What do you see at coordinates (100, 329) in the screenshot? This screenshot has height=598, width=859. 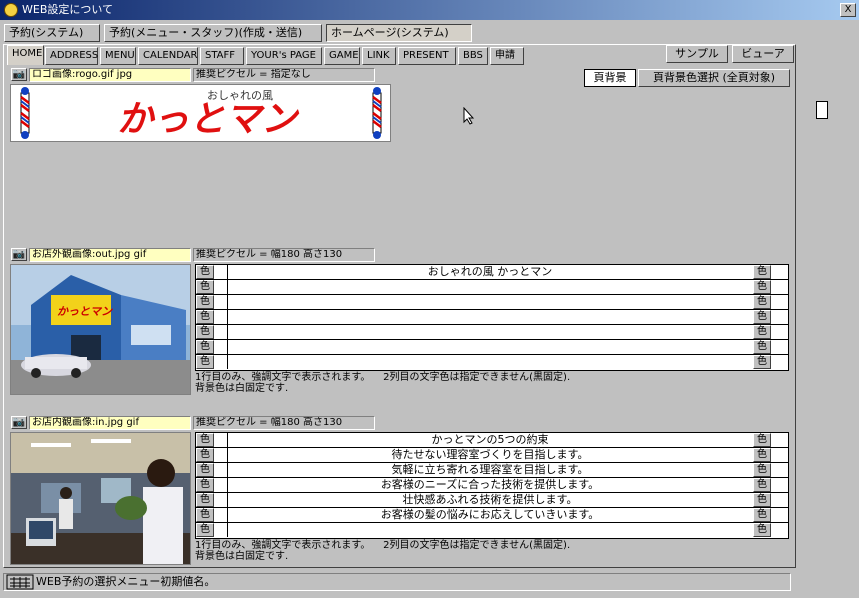 I see `exterior-image: かっとマン` at bounding box center [100, 329].